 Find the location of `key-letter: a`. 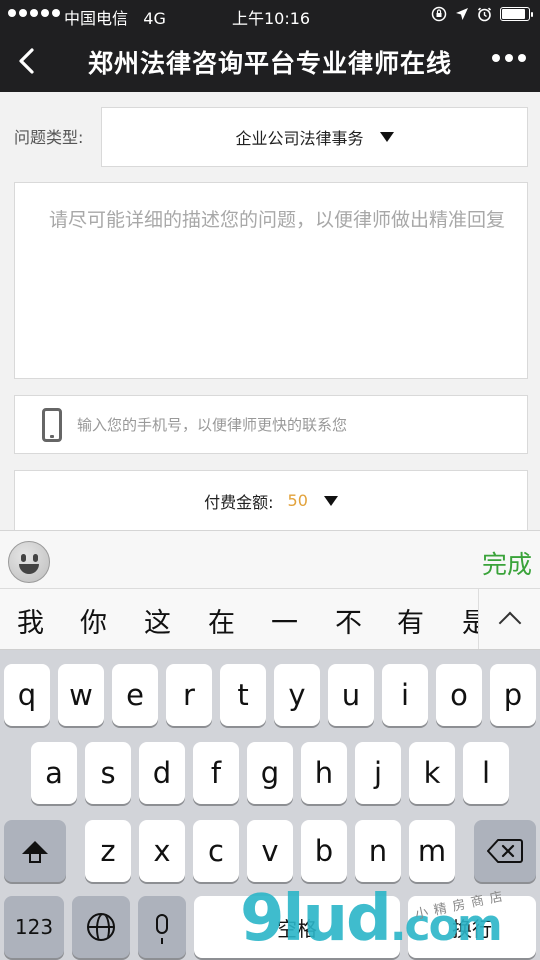

key-letter: a is located at coordinates (54, 773).